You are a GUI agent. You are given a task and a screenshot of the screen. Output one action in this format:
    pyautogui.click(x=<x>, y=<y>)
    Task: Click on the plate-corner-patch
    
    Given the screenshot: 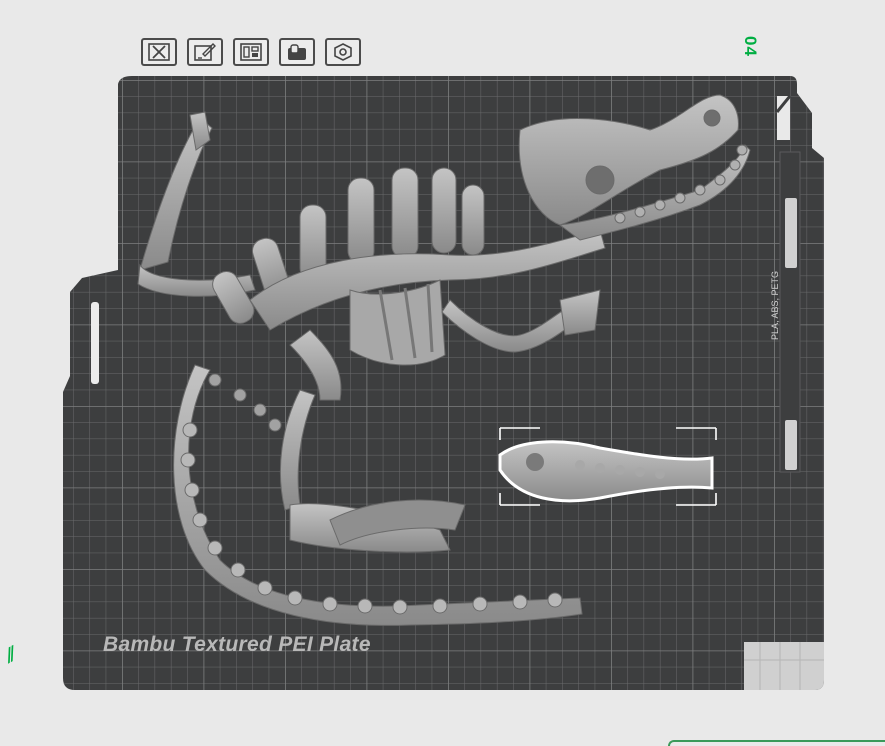 What is the action you would take?
    pyautogui.click(x=784, y=666)
    